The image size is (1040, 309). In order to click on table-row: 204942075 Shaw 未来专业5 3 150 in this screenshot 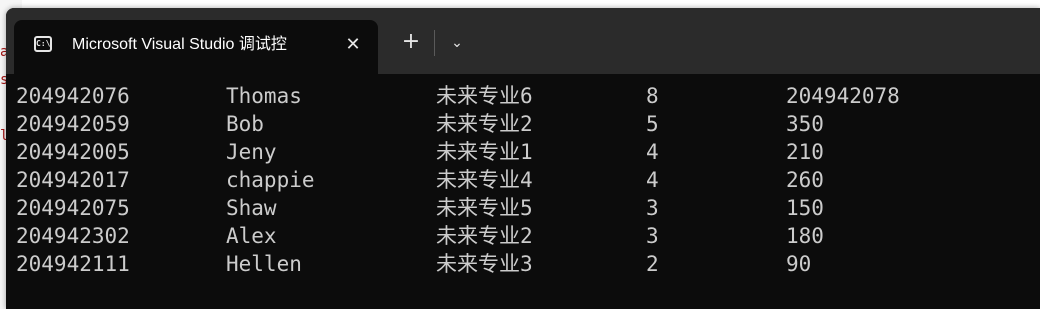, I will do `click(523, 208)`.